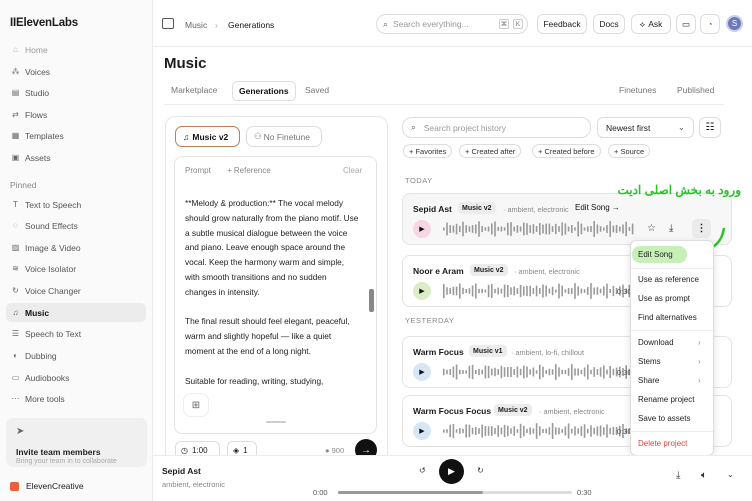 The height and width of the screenshot is (501, 752). What do you see at coordinates (669, 361) in the screenshot?
I see `menu-stems: Stems ›` at bounding box center [669, 361].